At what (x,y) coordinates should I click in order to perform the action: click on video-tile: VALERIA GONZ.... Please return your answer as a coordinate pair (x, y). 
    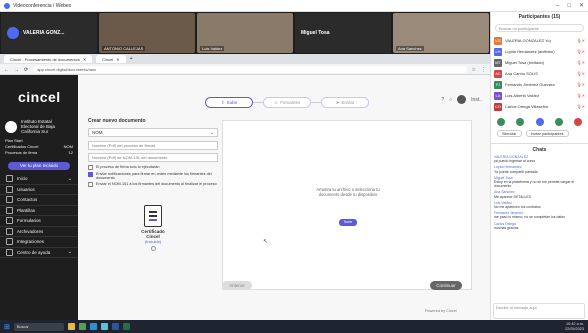
    Looking at the image, I should click on (49, 33).